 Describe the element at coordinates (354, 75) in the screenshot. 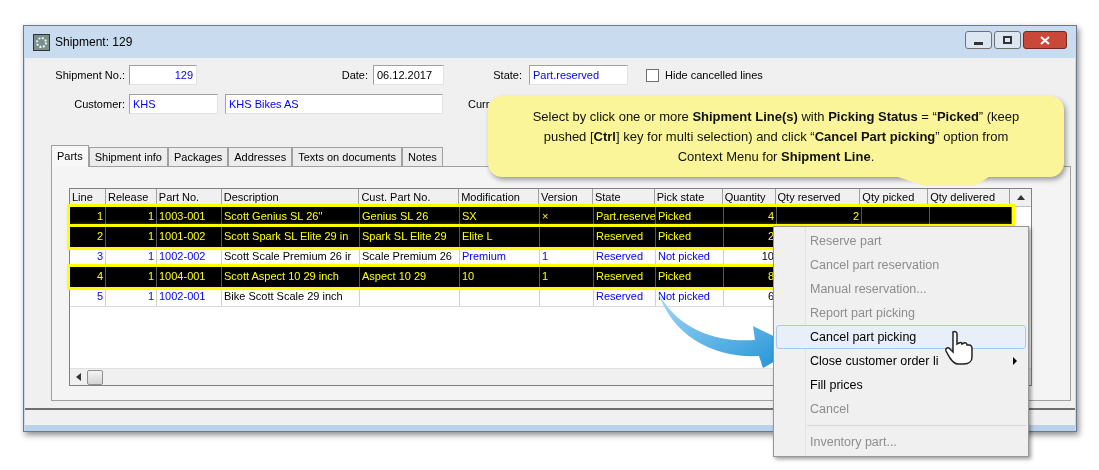

I see `field-label: Date:` at that location.